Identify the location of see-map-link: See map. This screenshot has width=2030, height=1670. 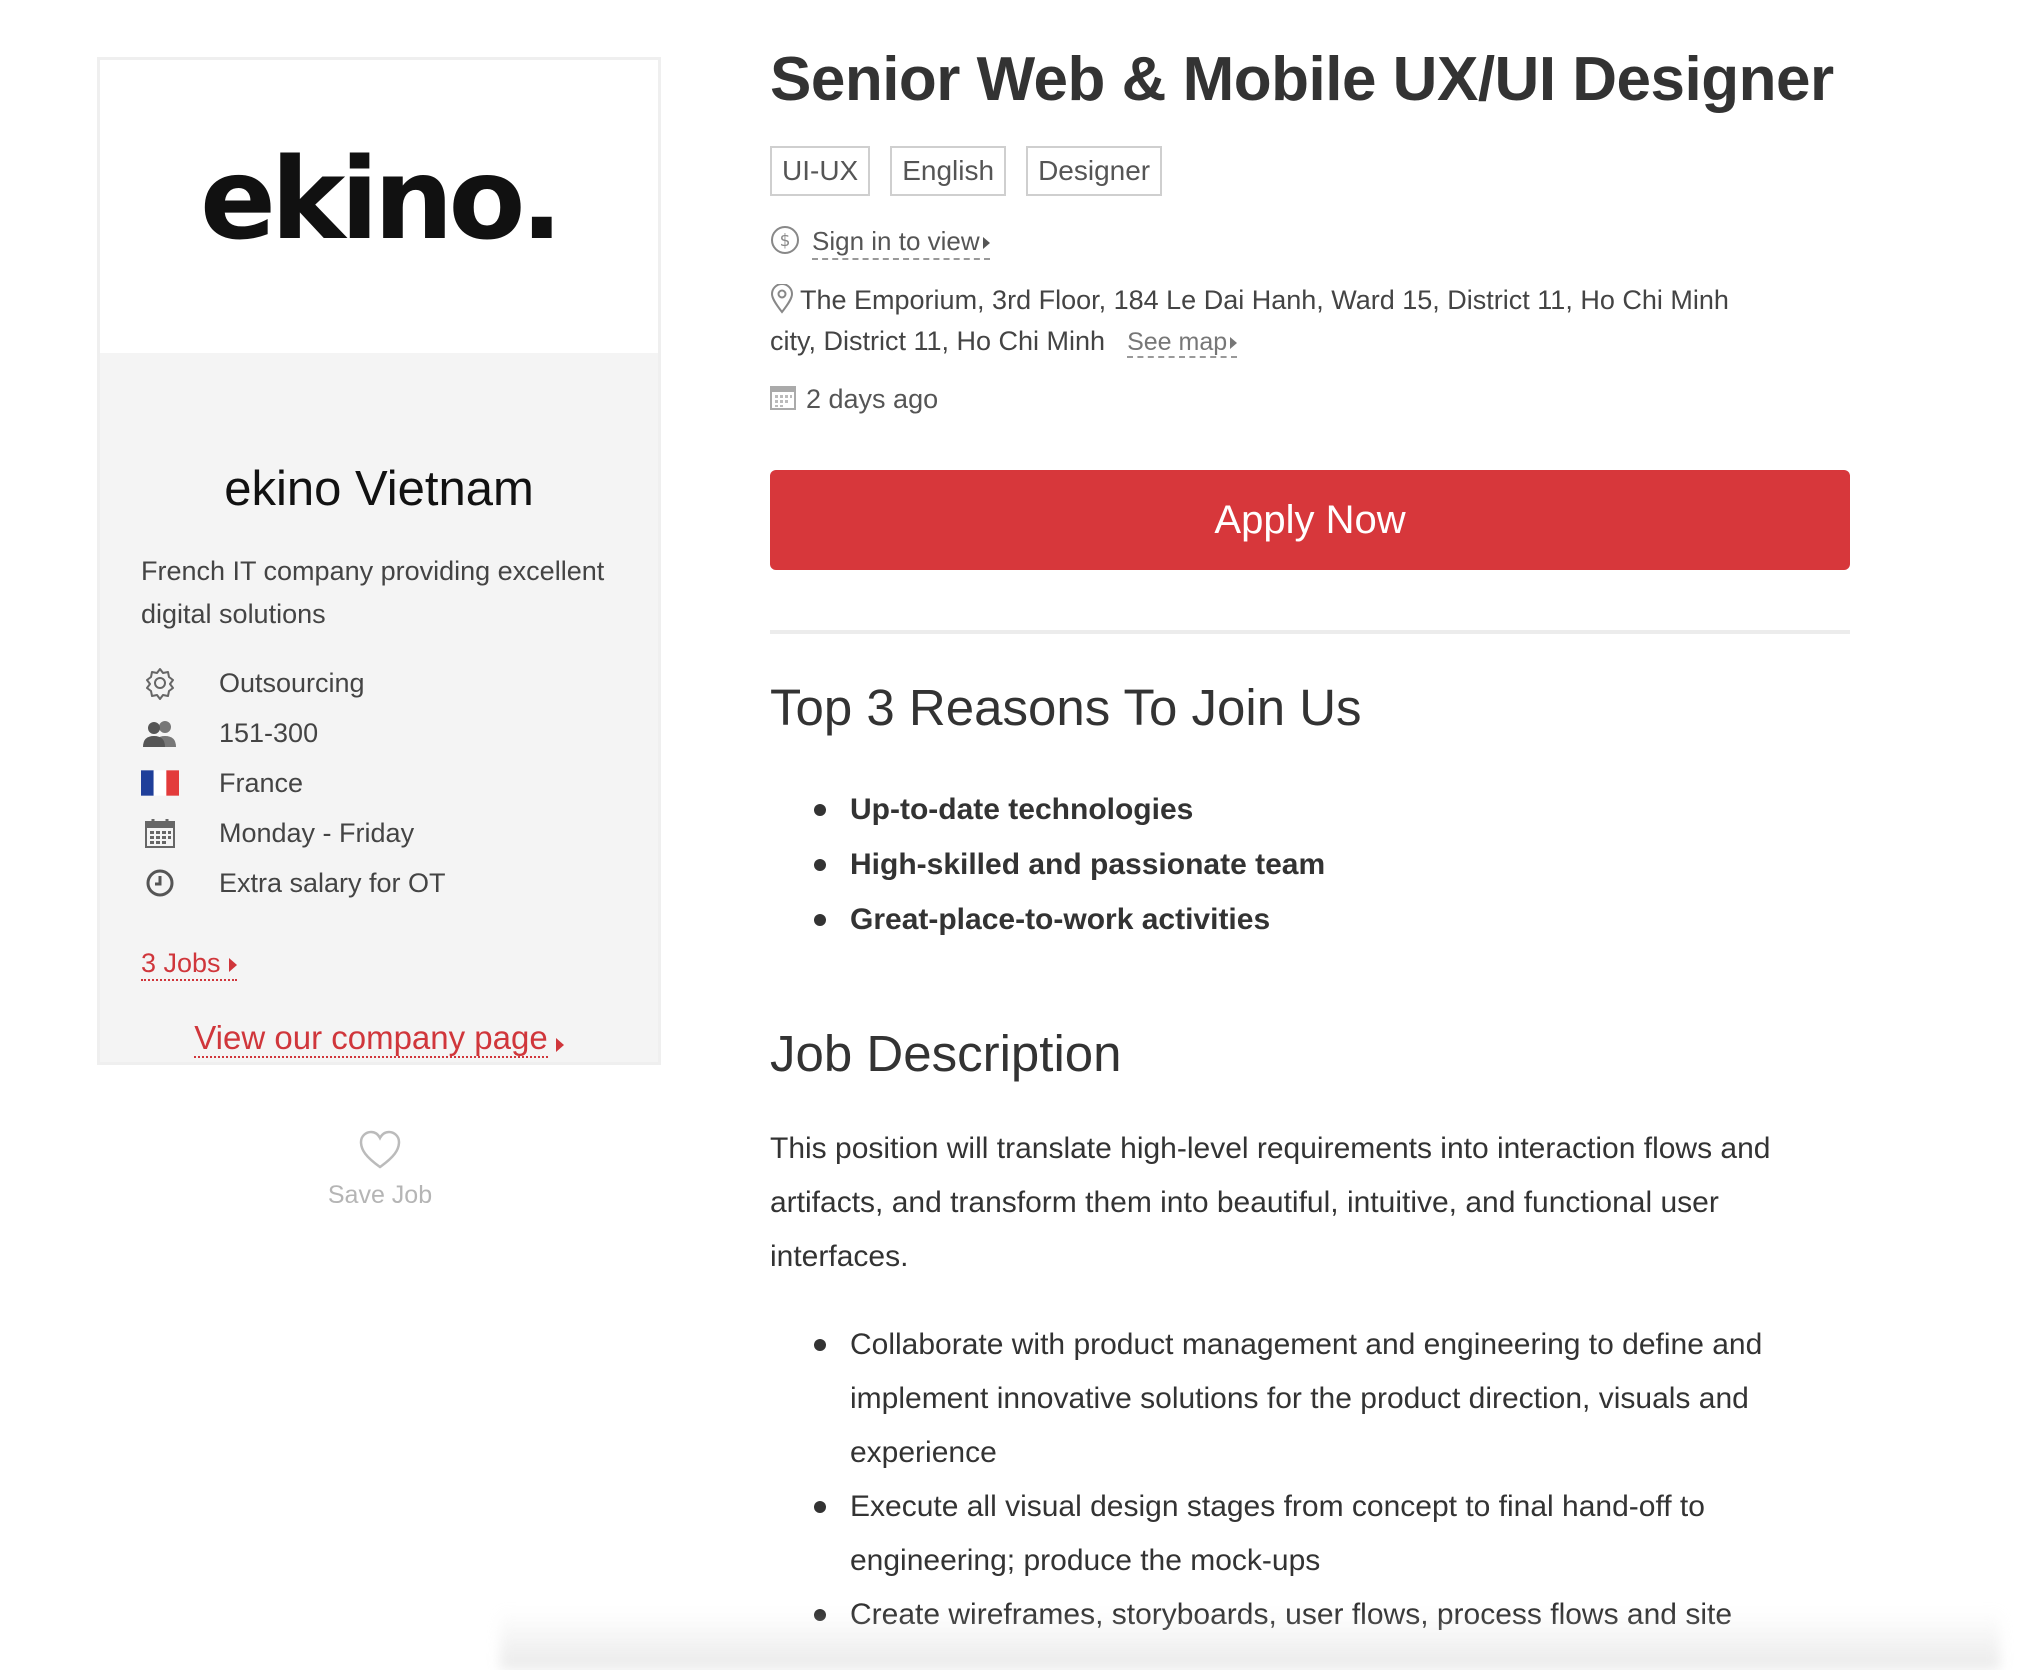
(1182, 343).